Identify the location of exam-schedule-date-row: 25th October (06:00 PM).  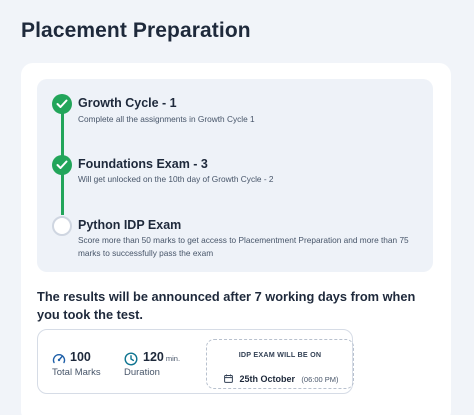
(281, 378).